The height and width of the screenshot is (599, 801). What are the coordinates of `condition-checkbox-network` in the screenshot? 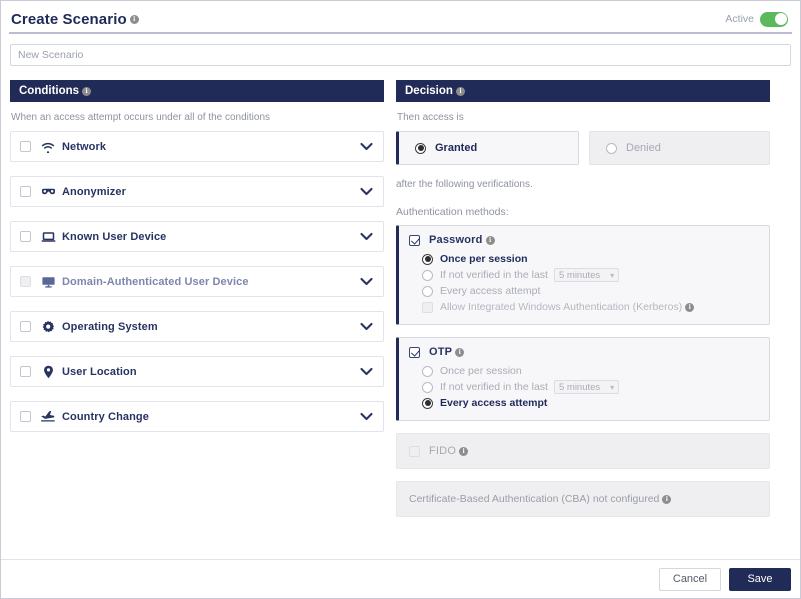 It's located at (25, 146).